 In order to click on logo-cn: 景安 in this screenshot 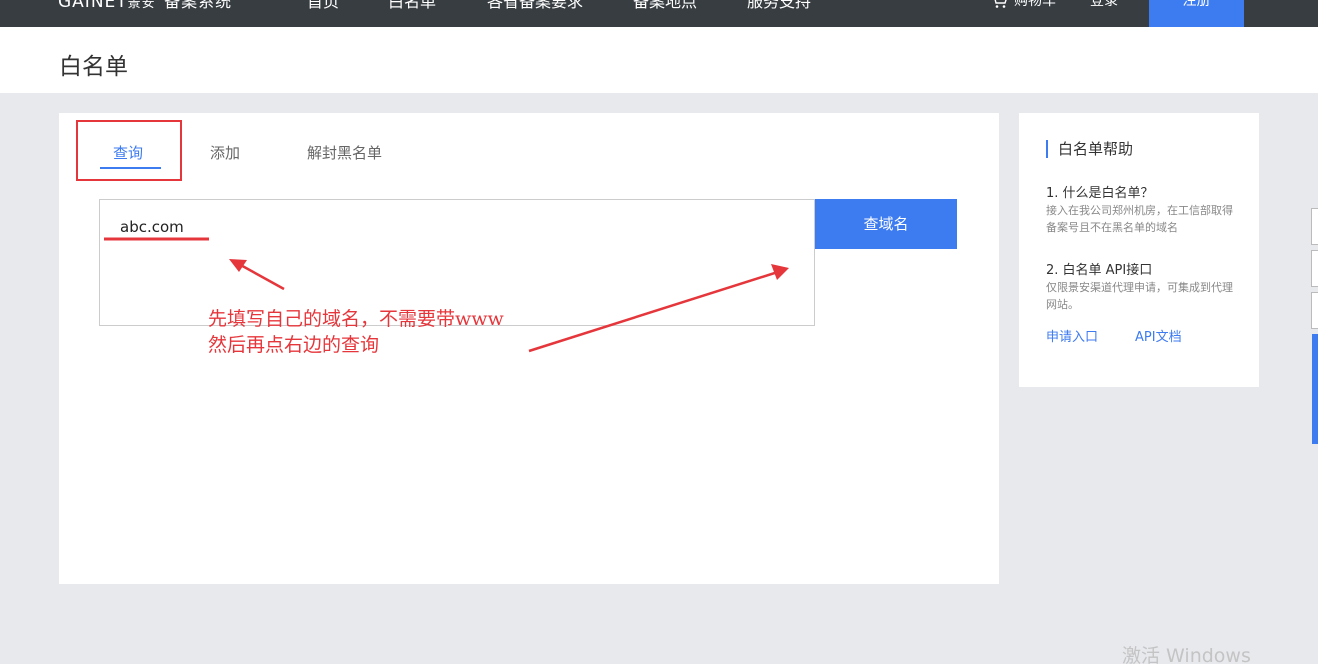, I will do `click(141, 5)`.